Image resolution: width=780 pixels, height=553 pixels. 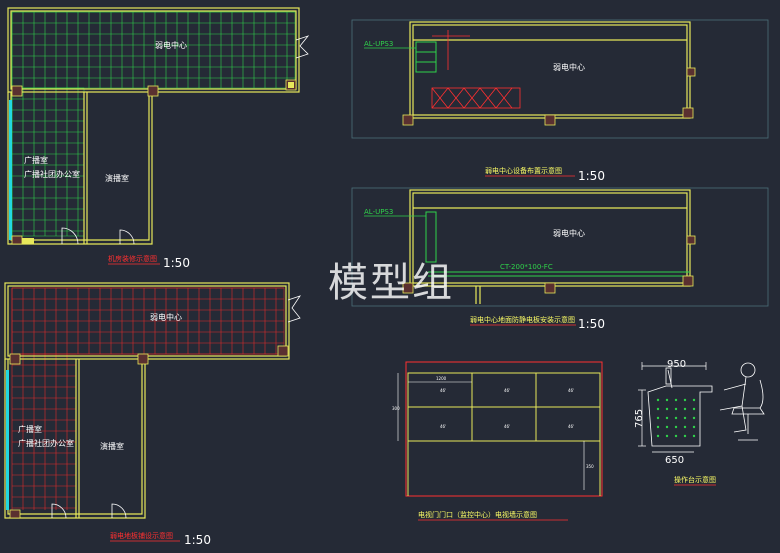 What do you see at coordinates (676, 418) in the screenshot?
I see `console-vent-dots` at bounding box center [676, 418].